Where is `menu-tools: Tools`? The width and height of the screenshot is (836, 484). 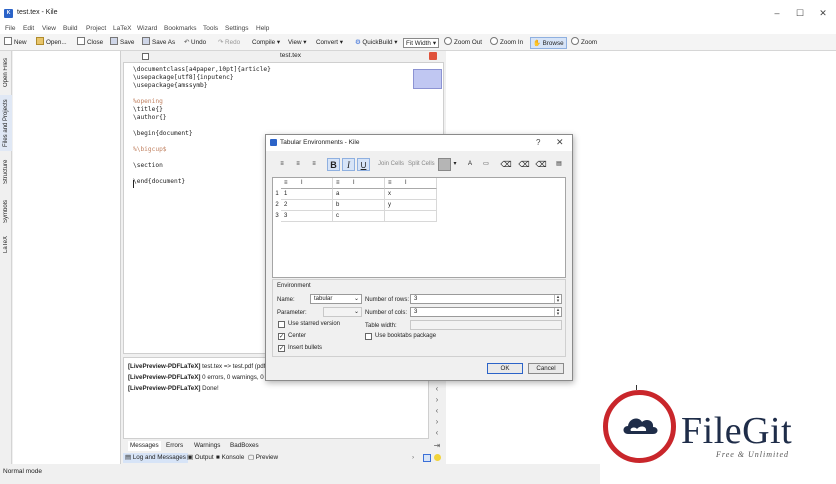 menu-tools: Tools is located at coordinates (210, 29).